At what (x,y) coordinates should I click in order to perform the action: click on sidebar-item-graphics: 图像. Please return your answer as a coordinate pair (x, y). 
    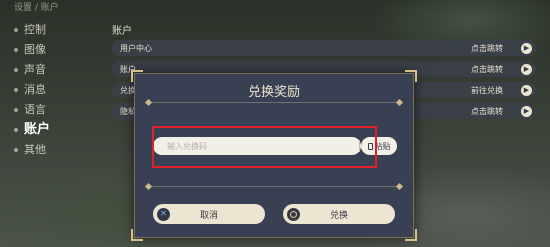
    Looking at the image, I should click on (54, 50).